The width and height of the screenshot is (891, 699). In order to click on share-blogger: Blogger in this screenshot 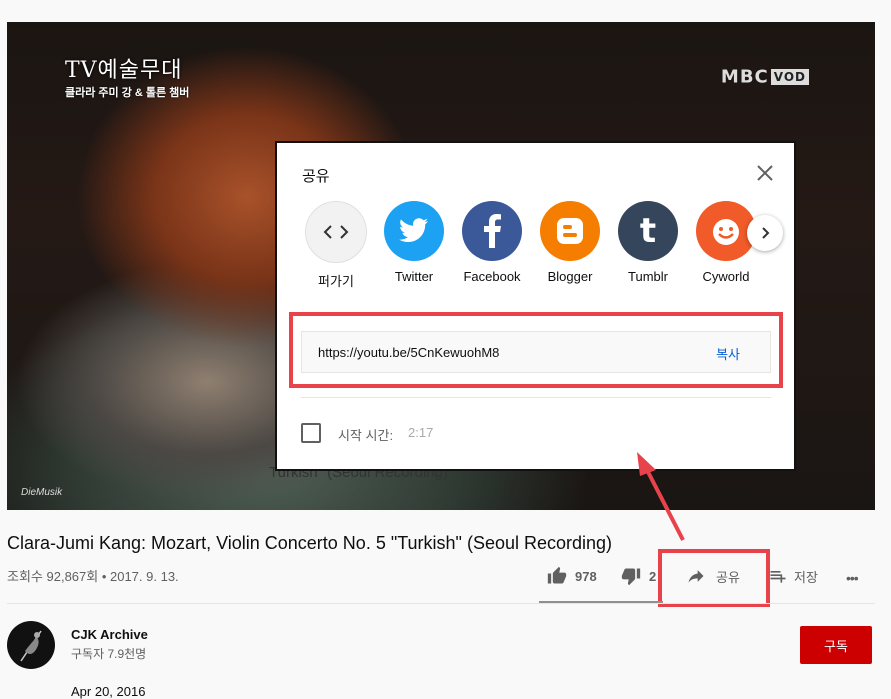, I will do `click(570, 242)`.